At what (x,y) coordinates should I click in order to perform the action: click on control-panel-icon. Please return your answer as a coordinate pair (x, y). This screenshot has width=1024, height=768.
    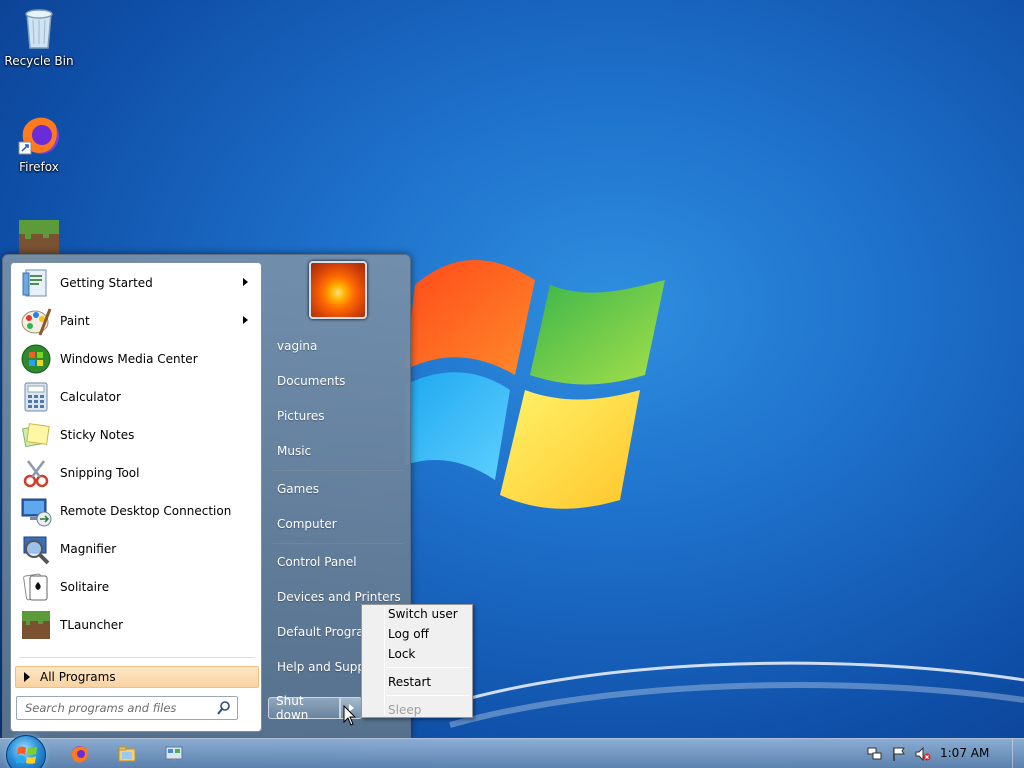
    Looking at the image, I should click on (174, 754).